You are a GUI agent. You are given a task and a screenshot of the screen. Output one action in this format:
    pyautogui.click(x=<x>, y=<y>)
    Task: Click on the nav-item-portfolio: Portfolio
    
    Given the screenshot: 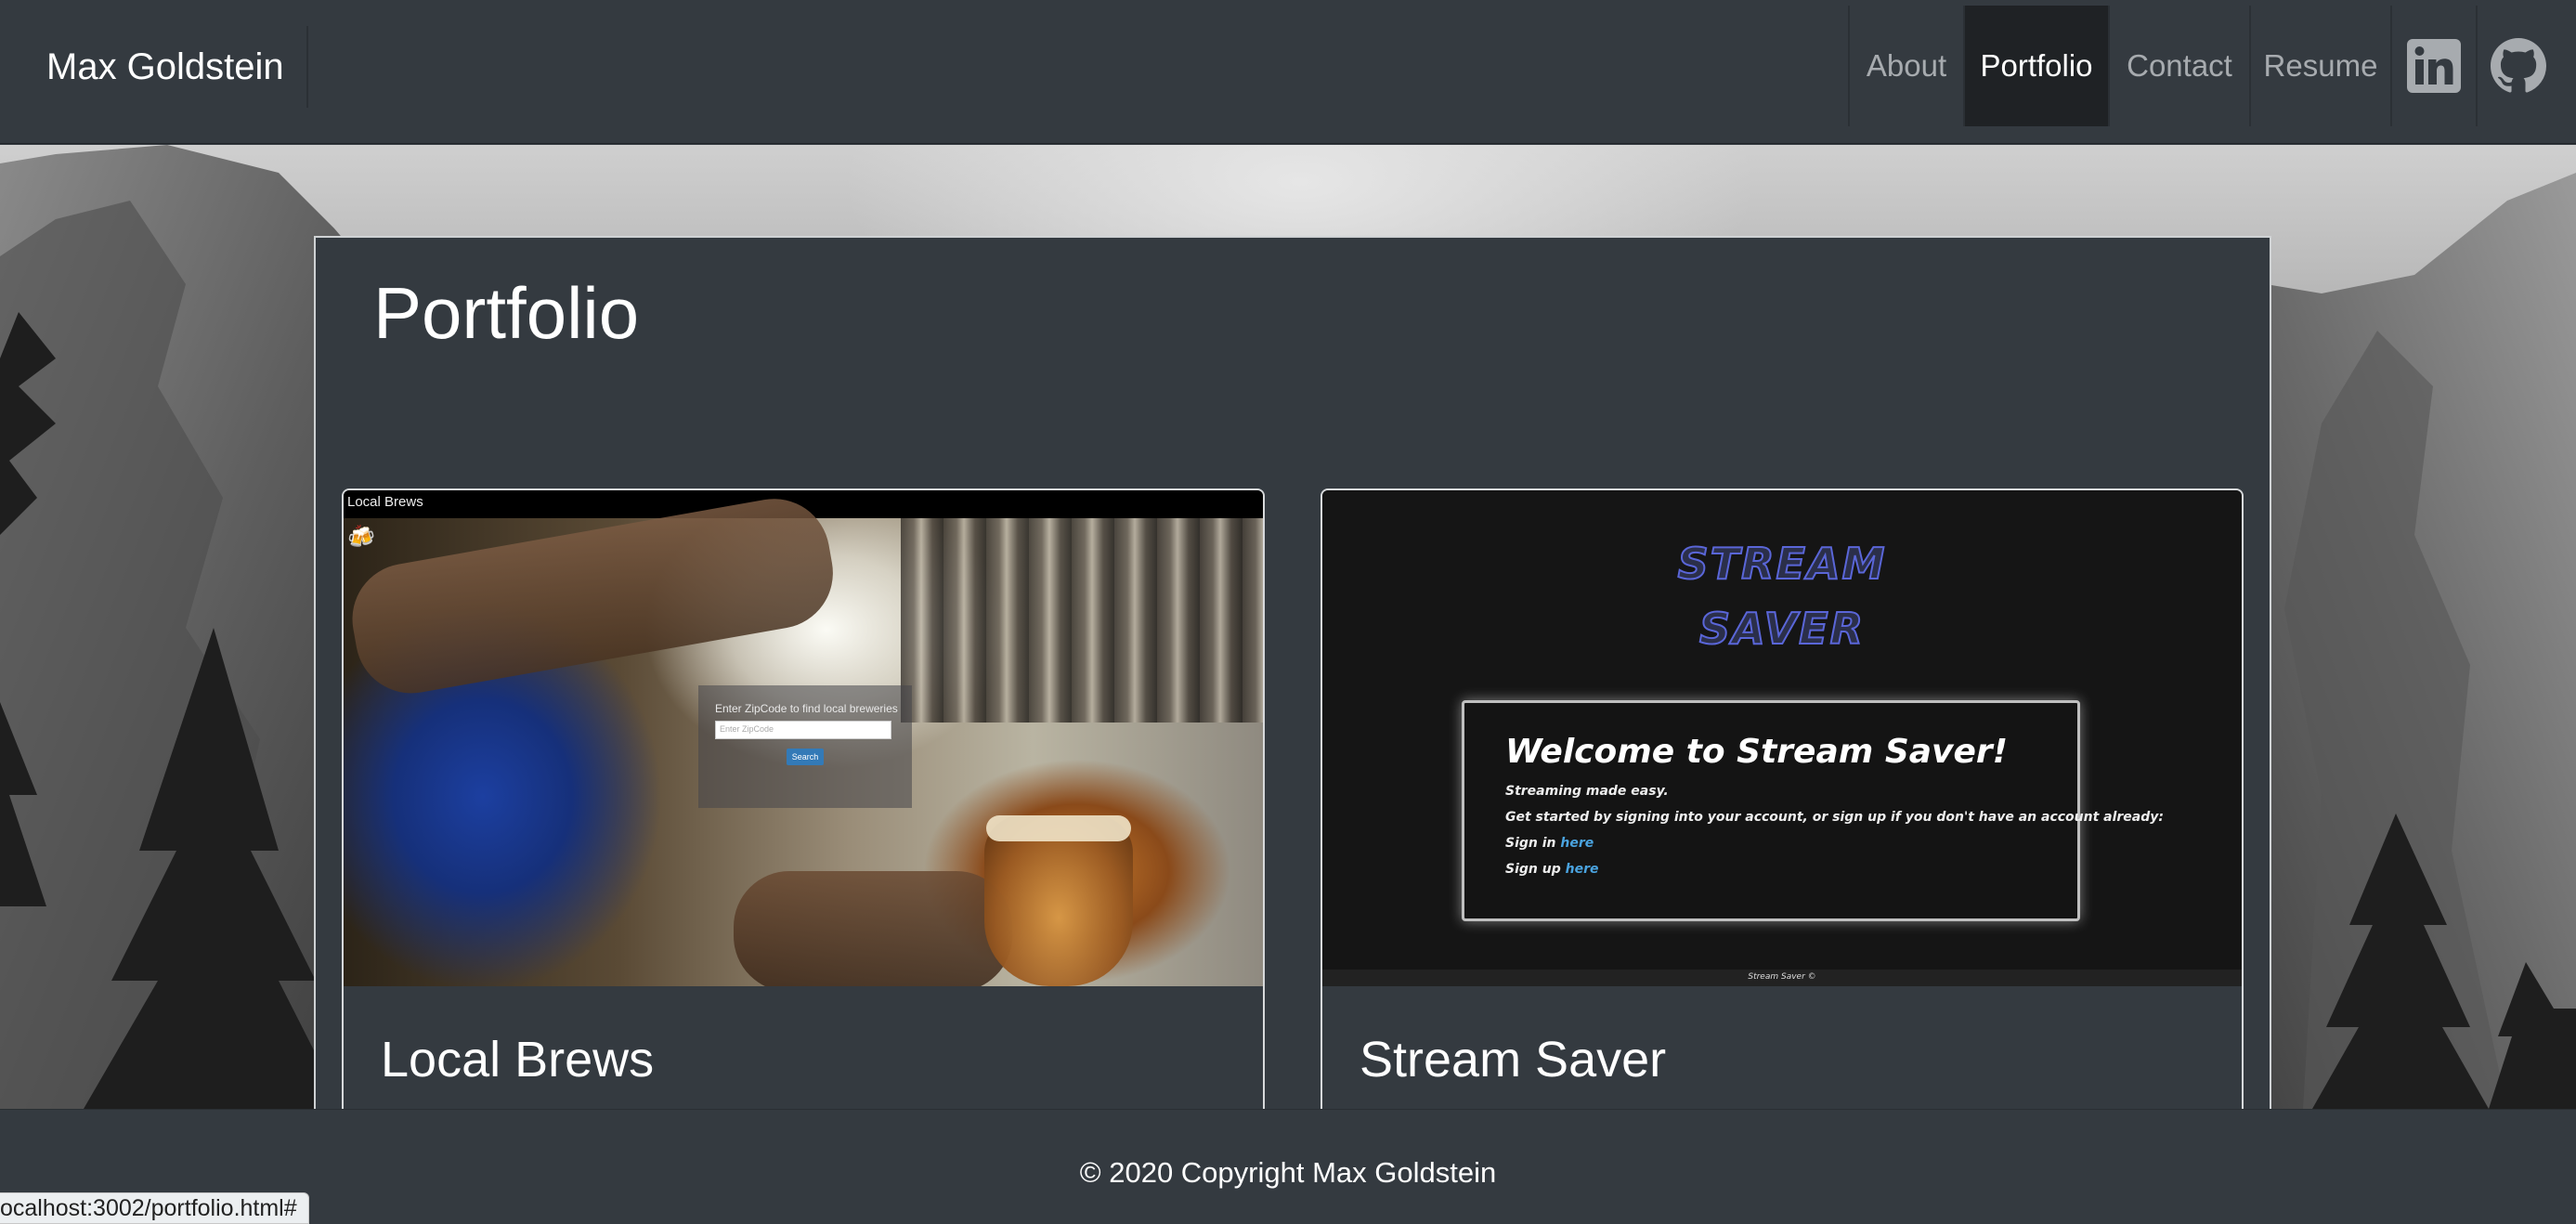 What is the action you would take?
    pyautogui.click(x=2035, y=66)
    